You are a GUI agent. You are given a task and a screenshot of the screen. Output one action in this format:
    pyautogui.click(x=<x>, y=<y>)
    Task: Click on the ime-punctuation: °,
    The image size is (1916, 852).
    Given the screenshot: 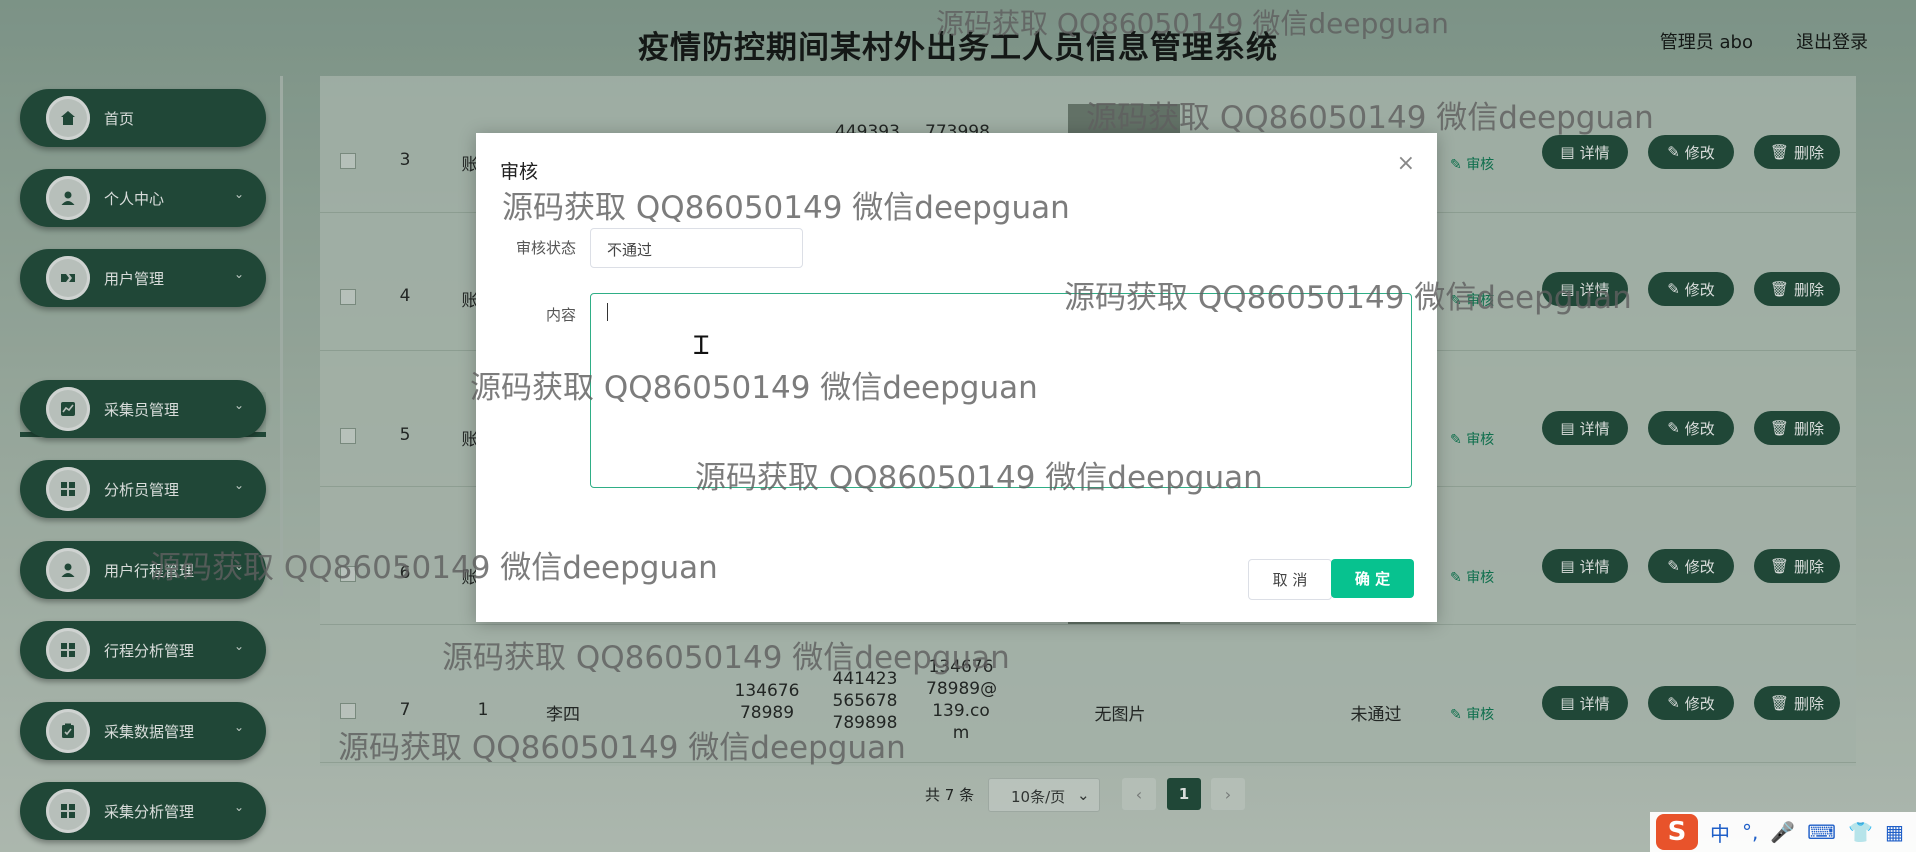 What is the action you would take?
    pyautogui.click(x=1750, y=832)
    